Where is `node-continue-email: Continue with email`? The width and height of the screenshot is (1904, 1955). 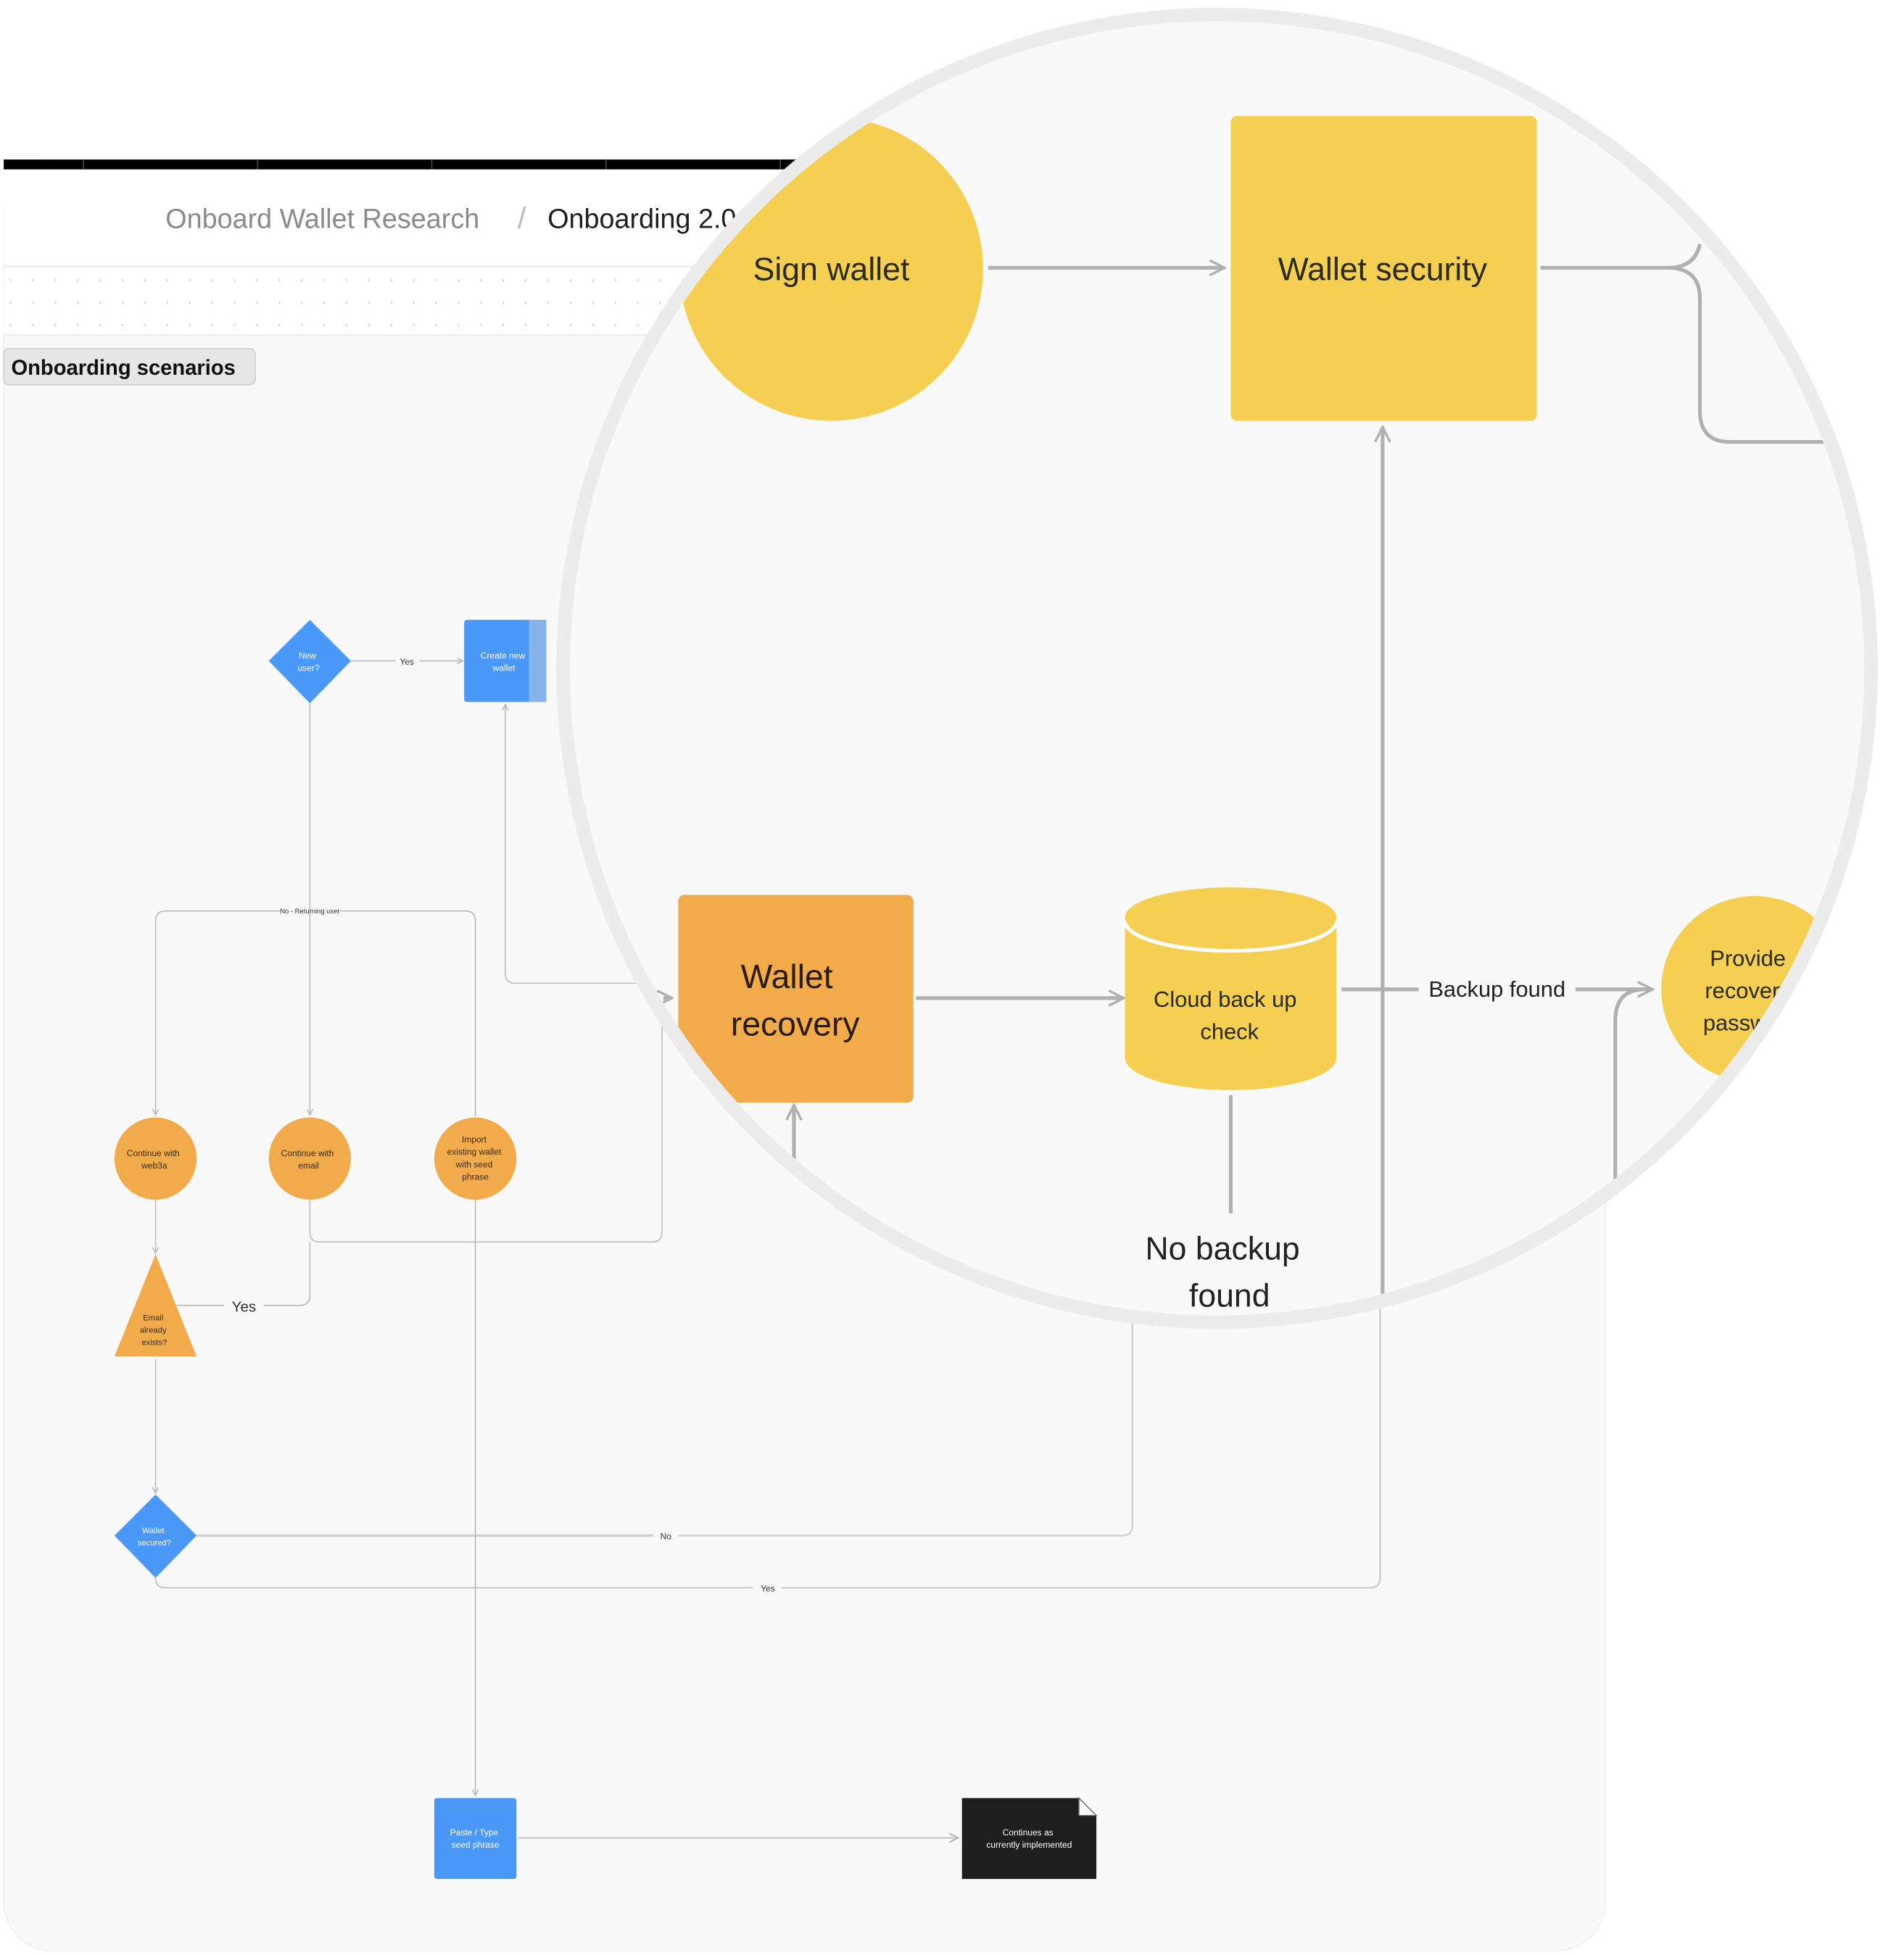
node-continue-email: Continue with email is located at coordinates (310, 1158).